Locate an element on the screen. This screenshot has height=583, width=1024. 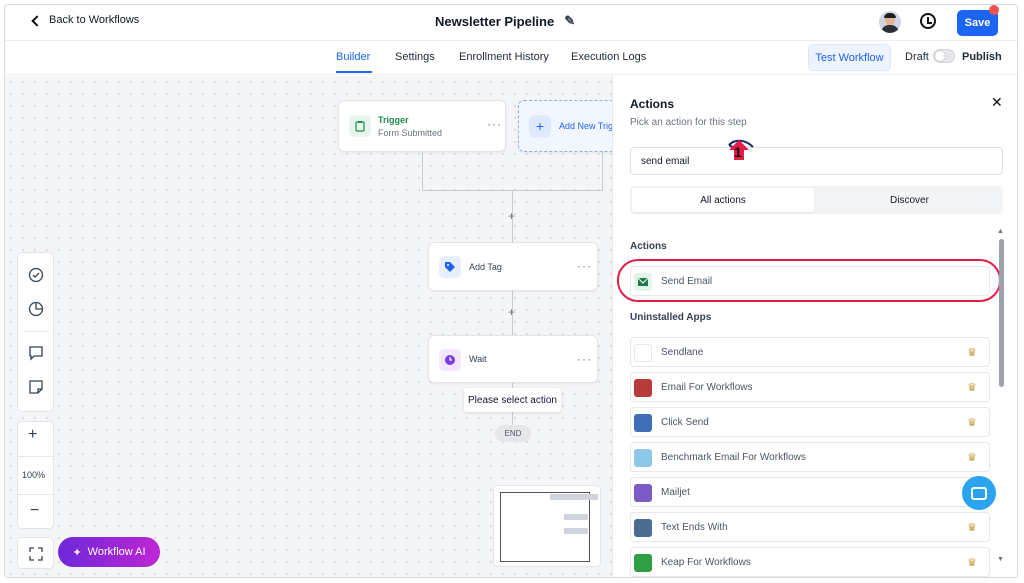
draft-label: Draft is located at coordinates (917, 57).